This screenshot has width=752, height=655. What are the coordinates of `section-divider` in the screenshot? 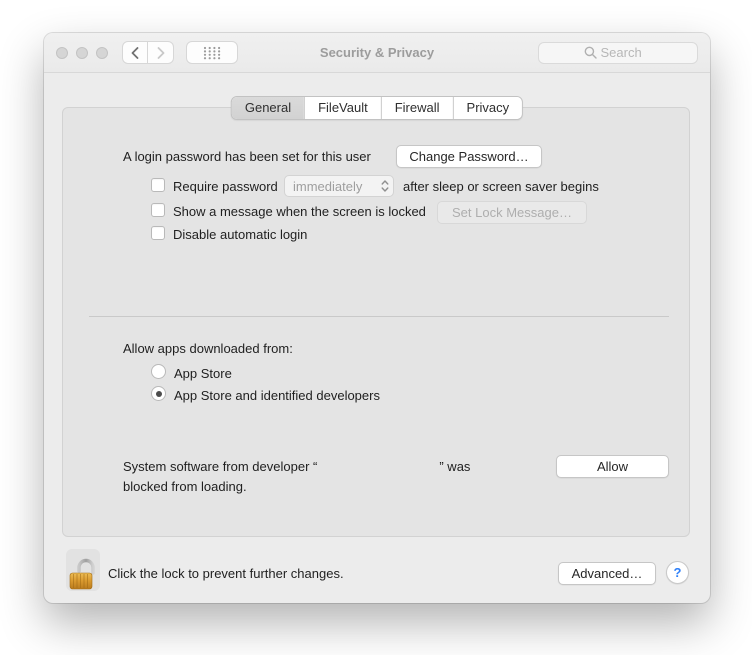 It's located at (379, 316).